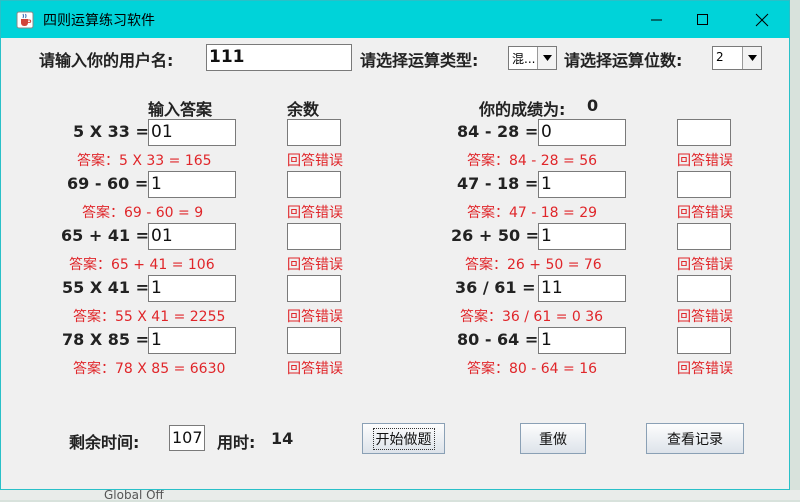  What do you see at coordinates (498, 183) in the screenshot?
I see `expression-label: 47 - 18 =` at bounding box center [498, 183].